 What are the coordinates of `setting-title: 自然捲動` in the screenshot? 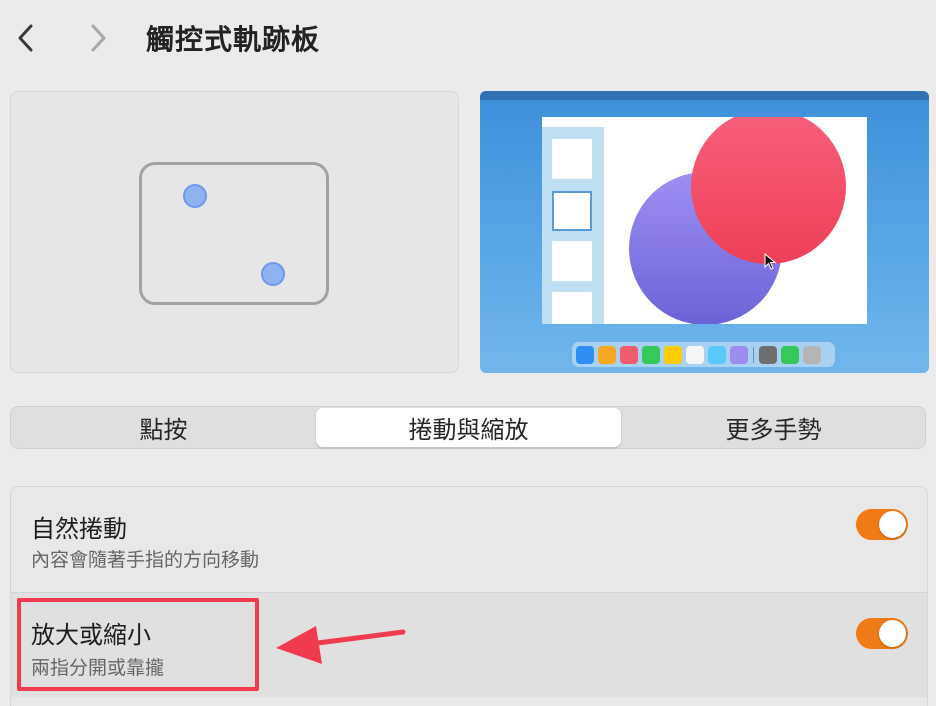 It's located at (79, 529).